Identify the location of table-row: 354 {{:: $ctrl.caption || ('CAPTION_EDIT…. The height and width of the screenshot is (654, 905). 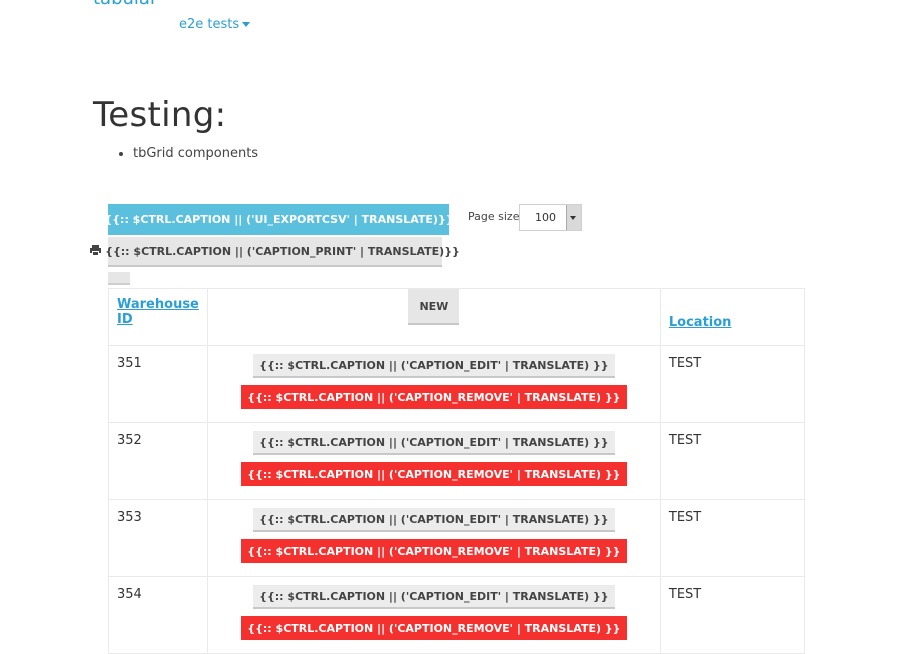
(456, 615).